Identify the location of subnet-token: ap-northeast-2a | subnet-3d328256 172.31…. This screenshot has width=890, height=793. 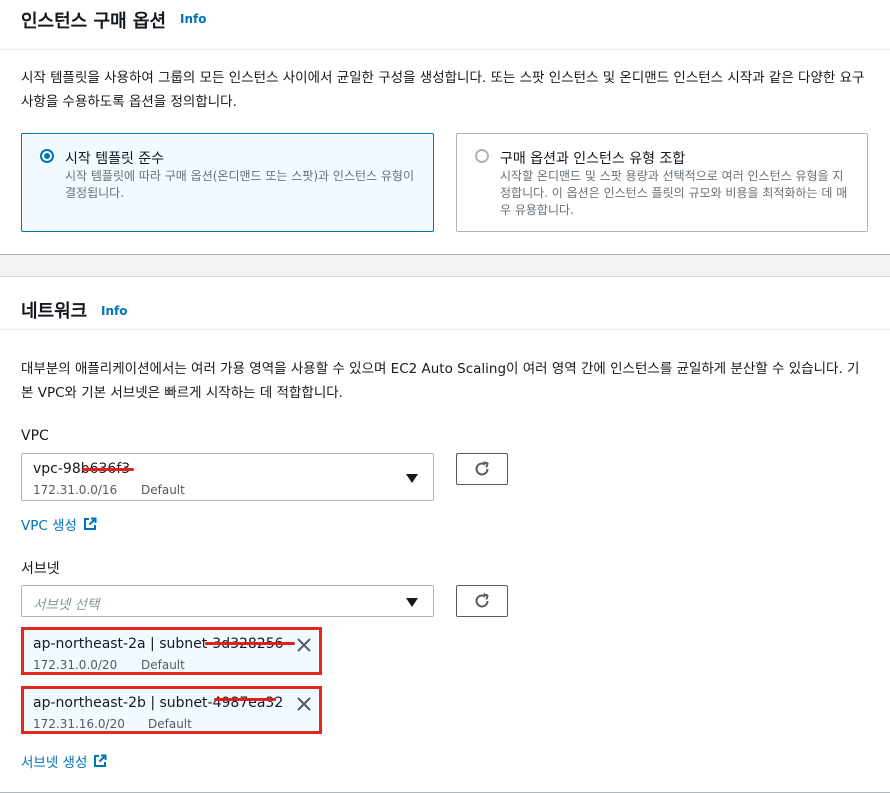
(171, 651).